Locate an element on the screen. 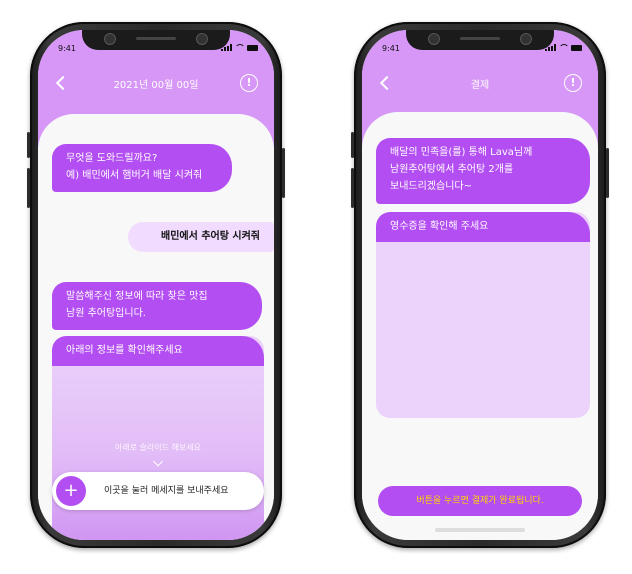 Image resolution: width=632 pixels, height=574 pixels. page-title: 2021년 00월 00일 is located at coordinates (156, 85).